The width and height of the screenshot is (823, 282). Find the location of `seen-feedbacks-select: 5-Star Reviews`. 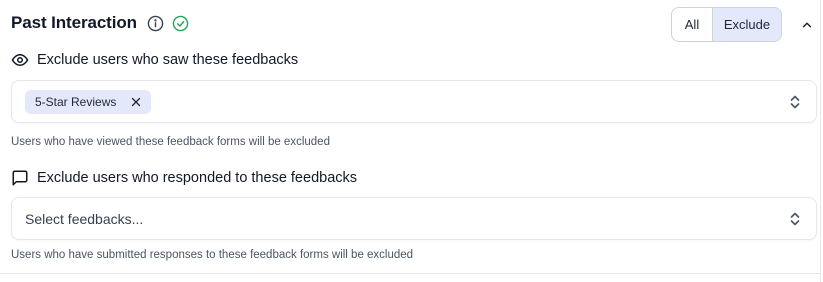

seen-feedbacks-select: 5-Star Reviews is located at coordinates (414, 101).